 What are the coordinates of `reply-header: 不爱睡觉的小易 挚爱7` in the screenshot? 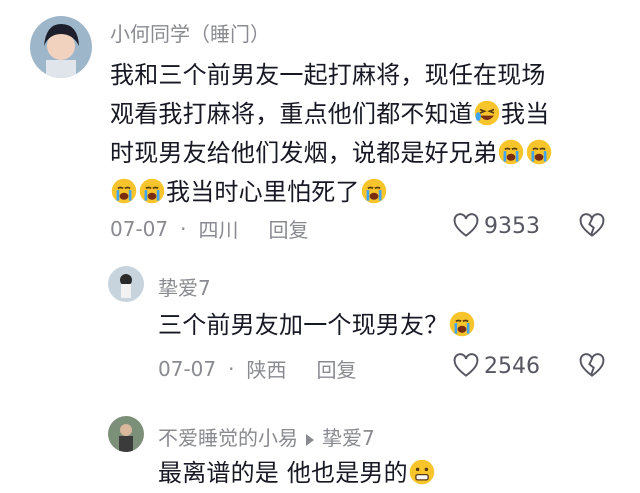 It's located at (266, 436).